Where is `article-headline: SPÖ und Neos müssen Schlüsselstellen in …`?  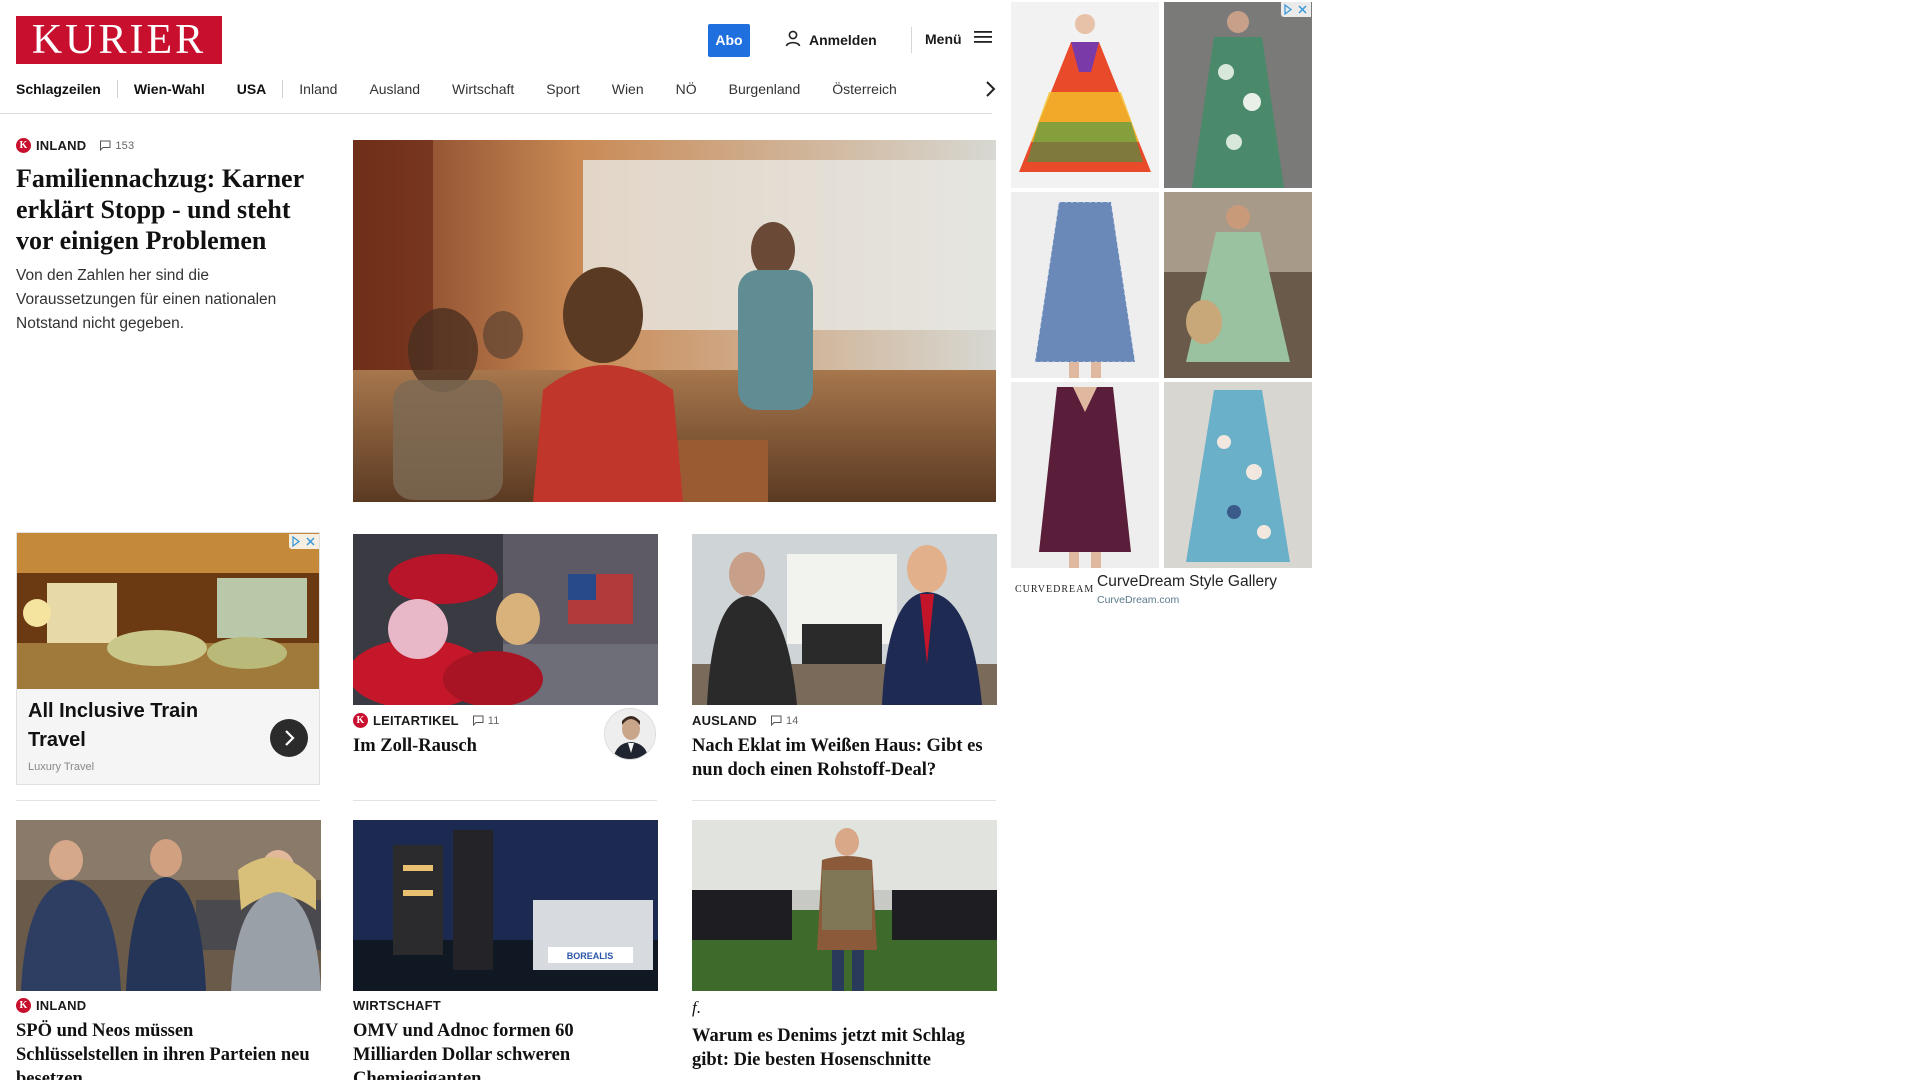
article-headline: SPÖ und Neos müssen Schlüsselstellen in … is located at coordinates (168, 1049).